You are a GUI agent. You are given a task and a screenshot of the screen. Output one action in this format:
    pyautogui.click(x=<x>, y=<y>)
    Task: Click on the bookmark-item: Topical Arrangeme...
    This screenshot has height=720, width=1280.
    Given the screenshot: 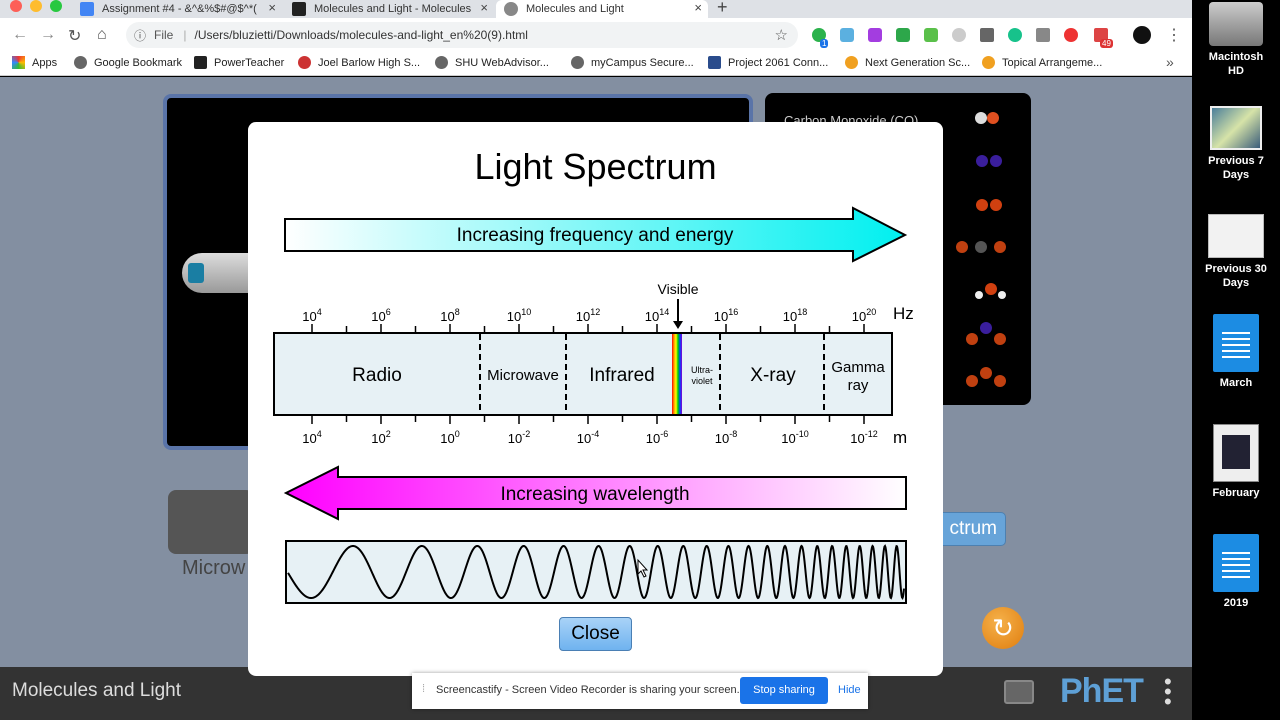 What is the action you would take?
    pyautogui.click(x=1042, y=62)
    